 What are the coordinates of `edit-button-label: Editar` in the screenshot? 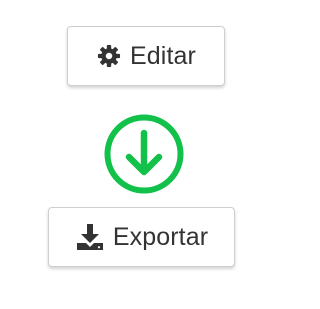 It's located at (163, 55).